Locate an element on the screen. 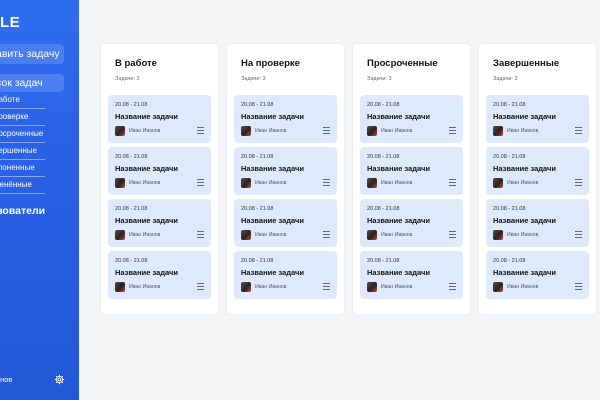 This screenshot has height=400, width=600. column-title: В работе is located at coordinates (136, 63).